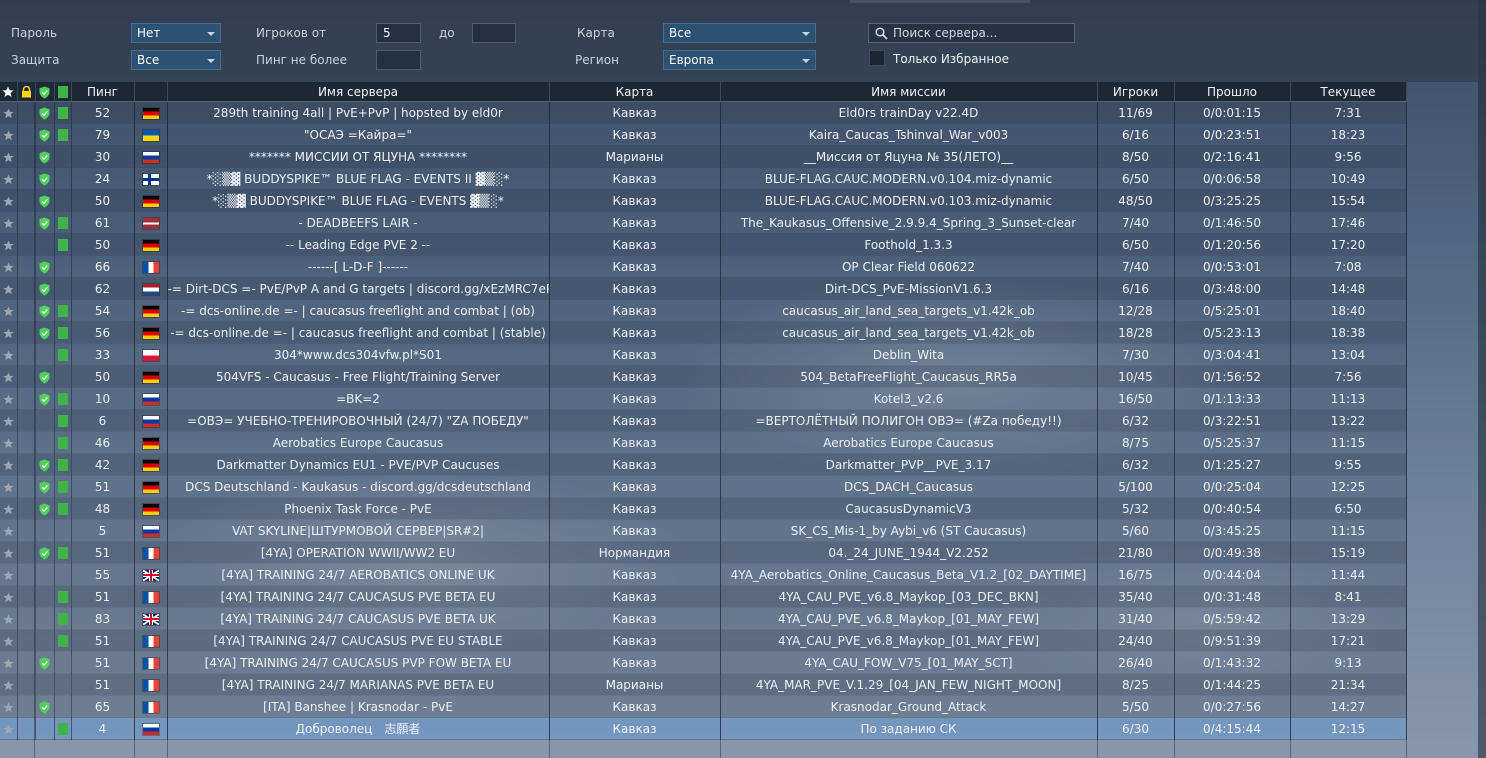 This screenshot has height=758, width=1486. Describe the element at coordinates (1482, 379) in the screenshot. I see `scrollbar` at that location.